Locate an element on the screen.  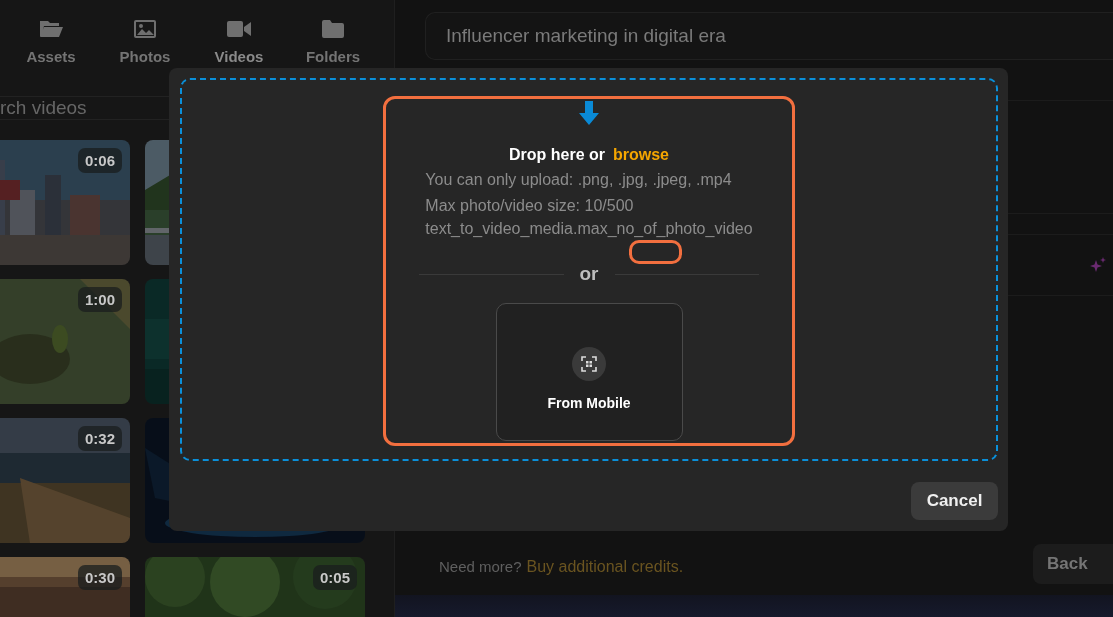
quota-text: Need more? is located at coordinates (480, 567).